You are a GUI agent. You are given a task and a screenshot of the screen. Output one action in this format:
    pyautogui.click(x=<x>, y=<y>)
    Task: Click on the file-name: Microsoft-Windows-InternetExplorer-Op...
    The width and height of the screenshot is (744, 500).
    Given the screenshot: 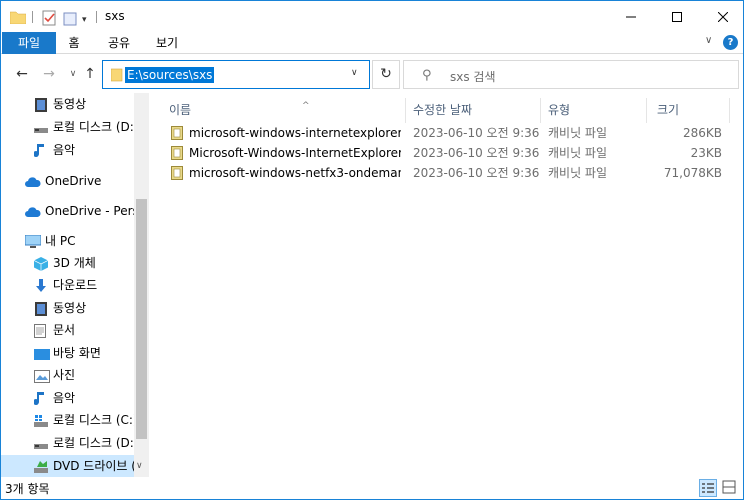 What is the action you would take?
    pyautogui.click(x=295, y=153)
    